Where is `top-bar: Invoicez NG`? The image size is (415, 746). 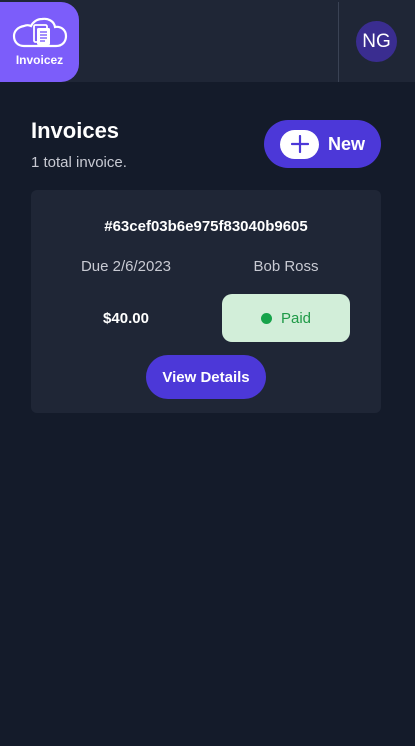
top-bar: Invoicez NG is located at coordinates (207, 41).